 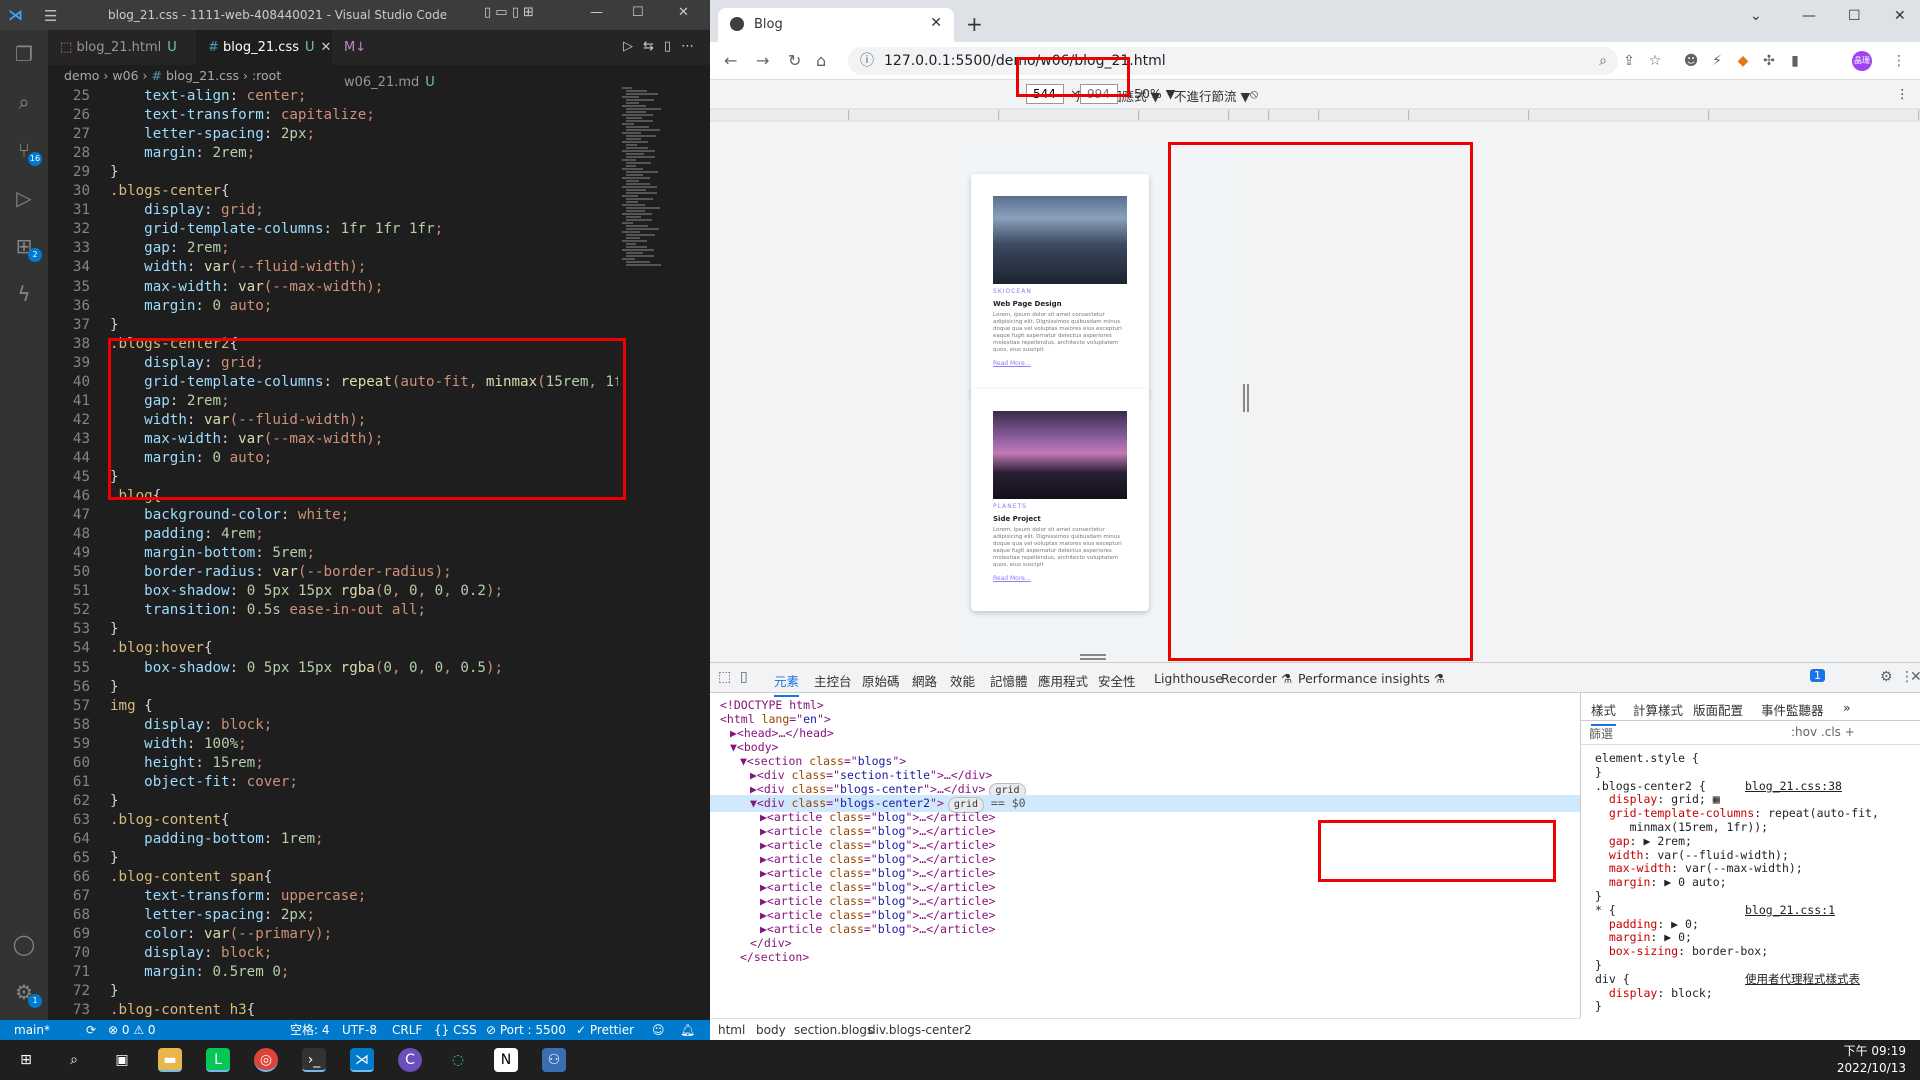 I want to click on bell-icon: 🔔︎, so click(x=687, y=1030).